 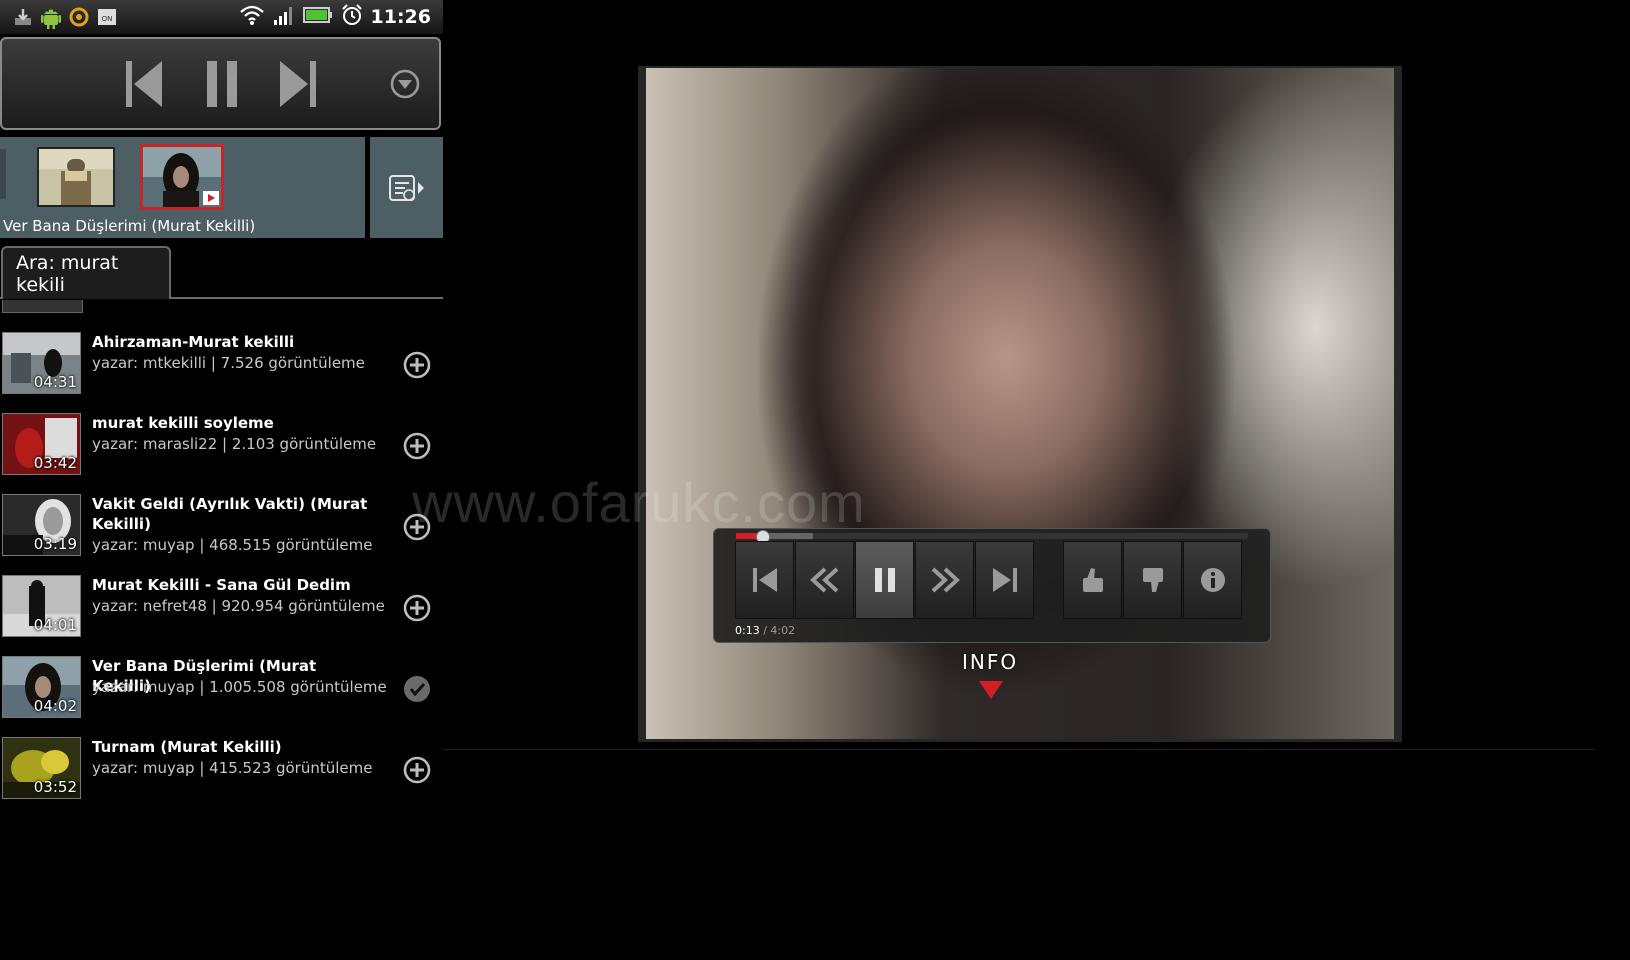 I want to click on duration: 03:42, so click(x=55, y=463).